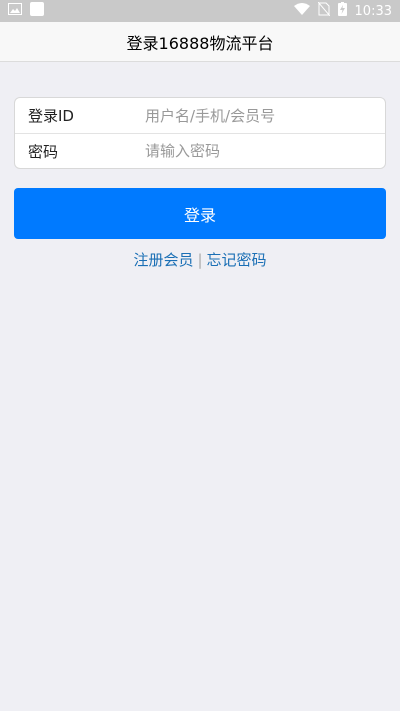  I want to click on login-id-row: 登录ID, so click(200, 115).